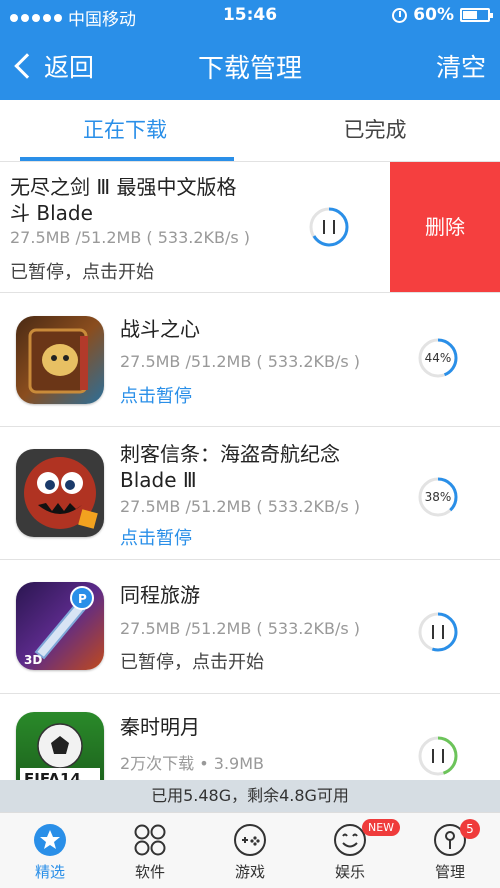 The width and height of the screenshot is (500, 888). Describe the element at coordinates (461, 66) in the screenshot. I see `clear-button: 清空` at that location.